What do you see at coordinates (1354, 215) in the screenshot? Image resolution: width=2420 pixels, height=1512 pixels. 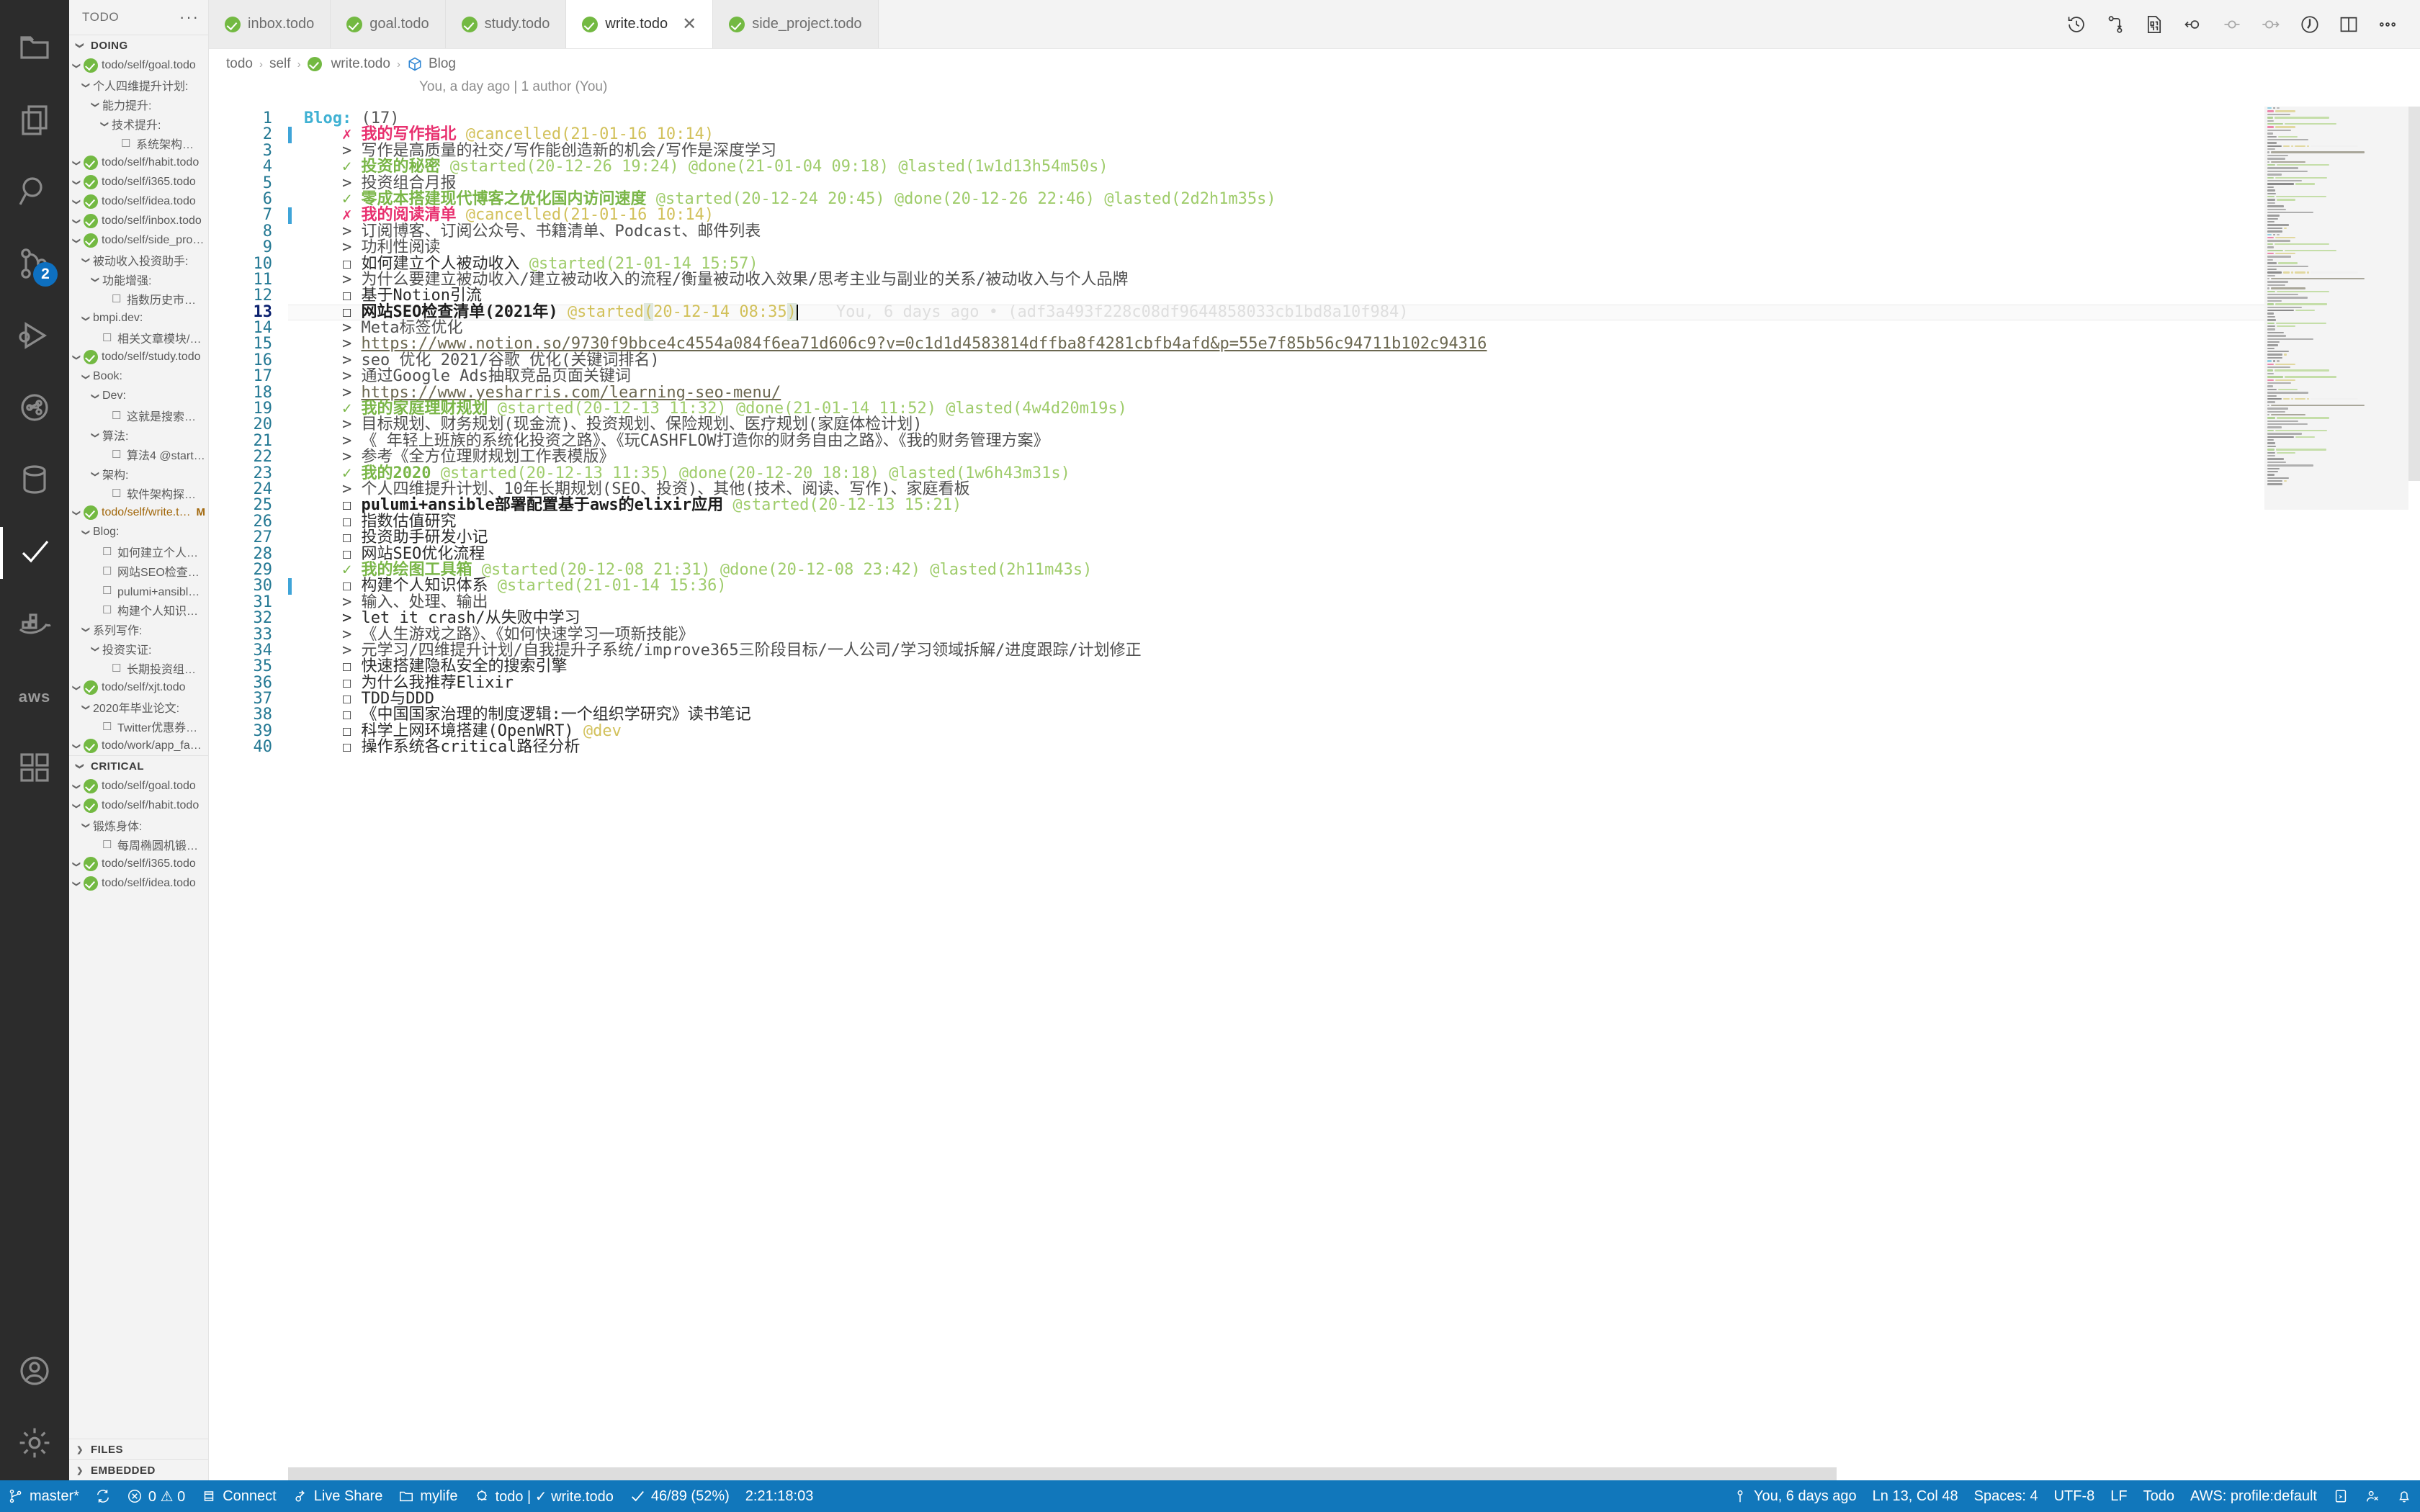 I see `code-line: ✗ 我的阅读清单 @cancelled(21-01-16 10:14)` at bounding box center [1354, 215].